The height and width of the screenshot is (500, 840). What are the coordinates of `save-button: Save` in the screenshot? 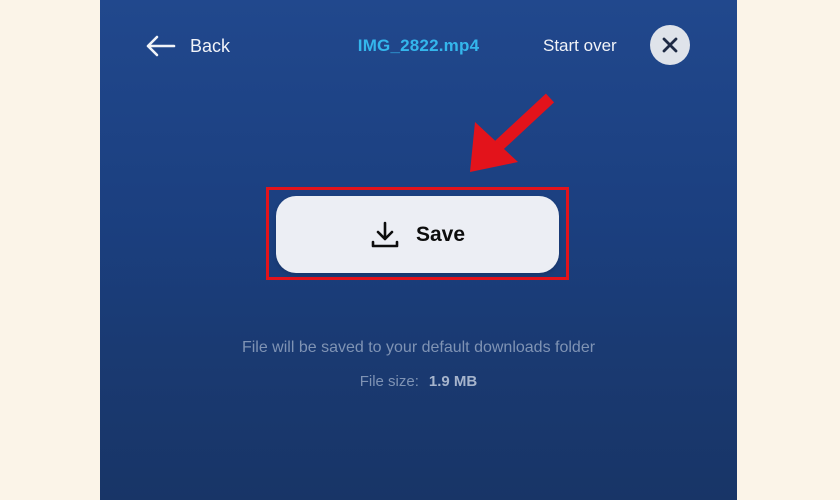 It's located at (417, 234).